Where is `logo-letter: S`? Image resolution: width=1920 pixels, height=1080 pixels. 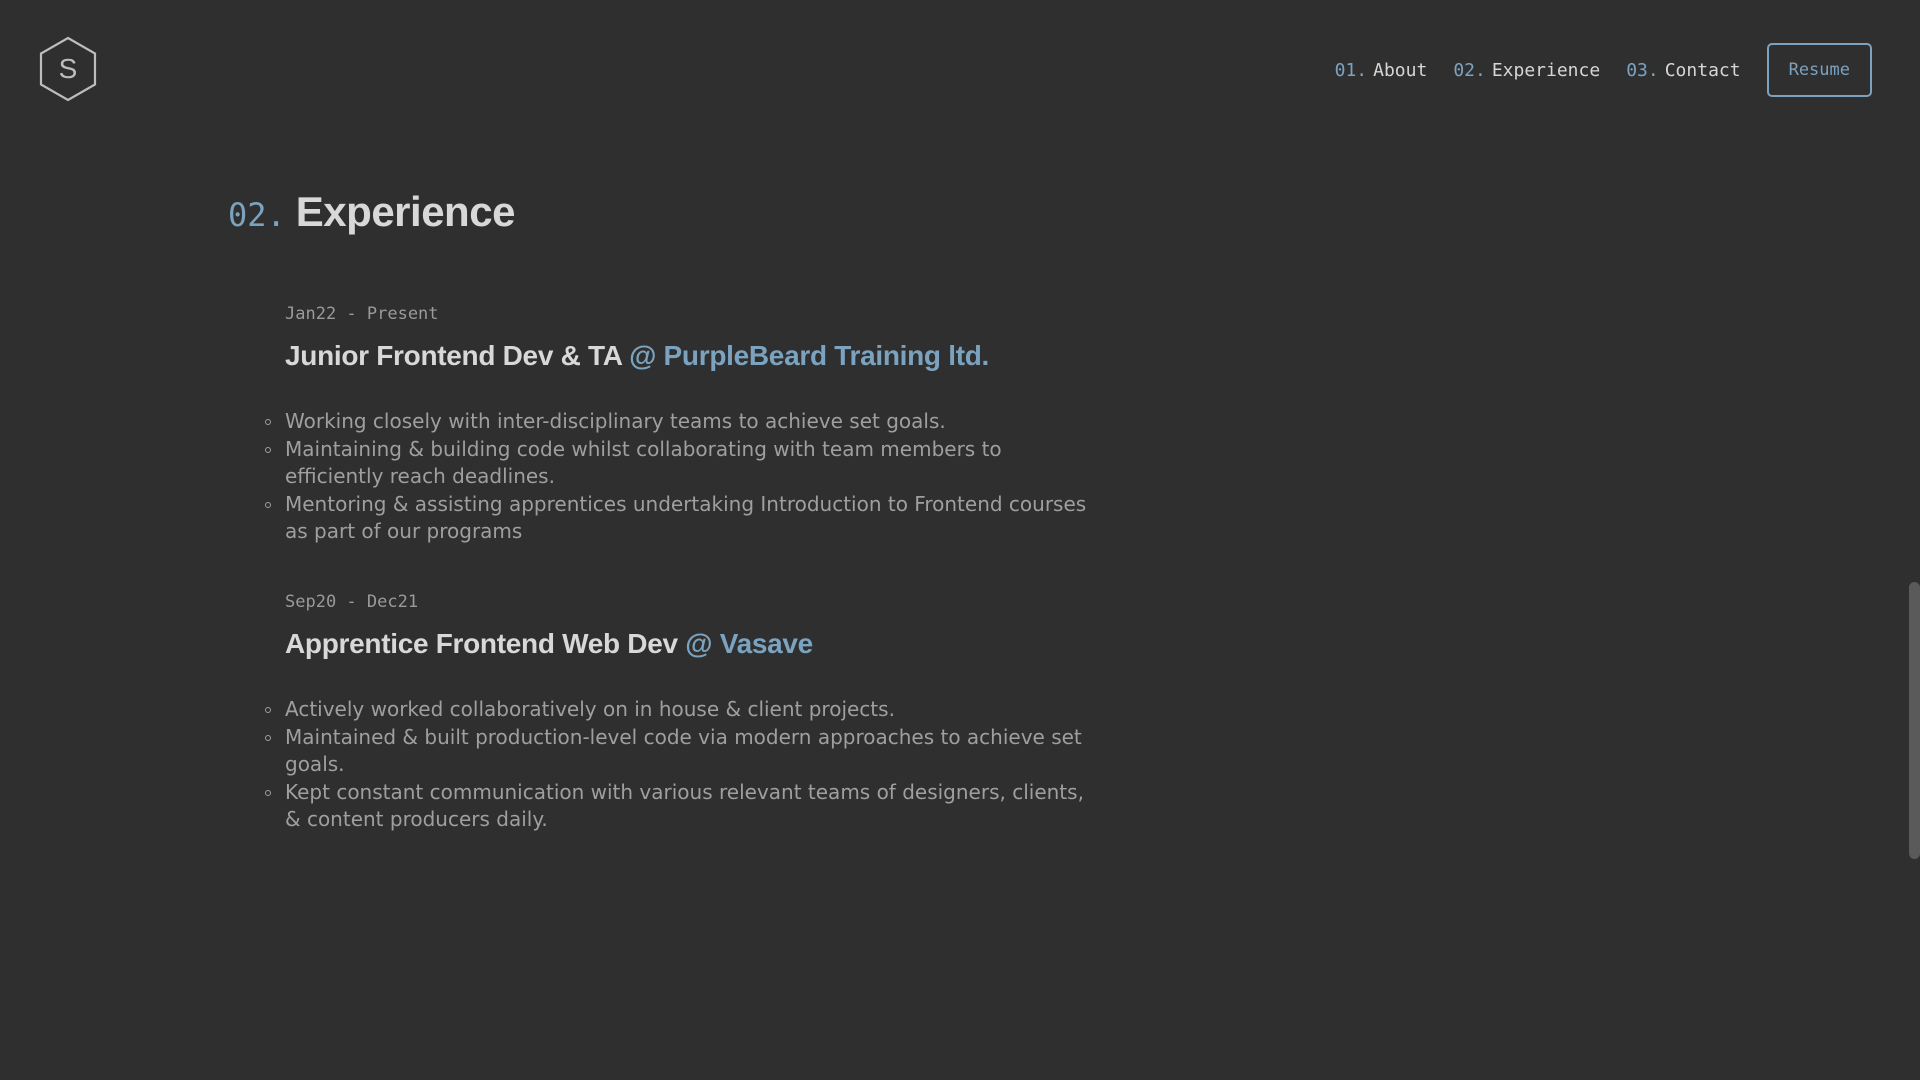 logo-letter: S is located at coordinates (68, 68).